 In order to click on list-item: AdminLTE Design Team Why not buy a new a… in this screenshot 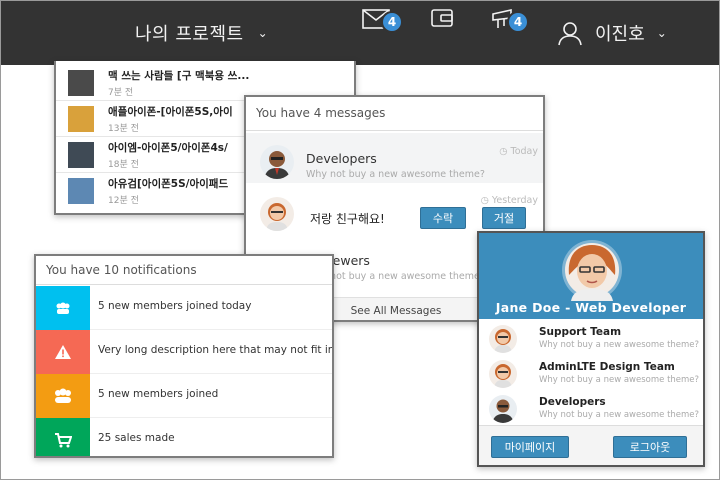, I will do `click(591, 374)`.